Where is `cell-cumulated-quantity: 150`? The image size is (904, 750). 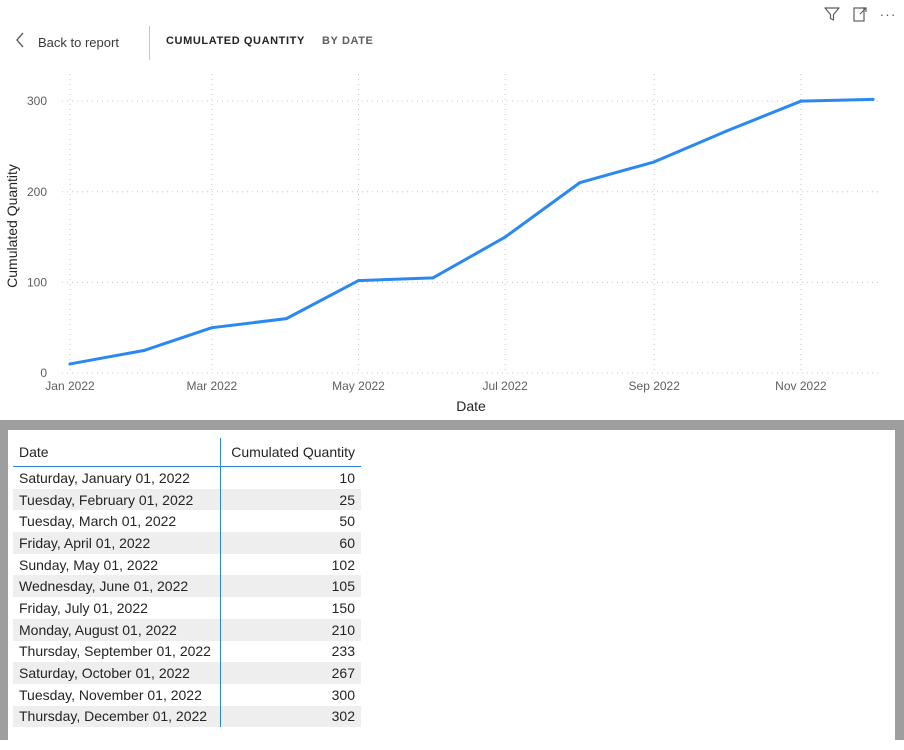
cell-cumulated-quantity: 150 is located at coordinates (343, 607).